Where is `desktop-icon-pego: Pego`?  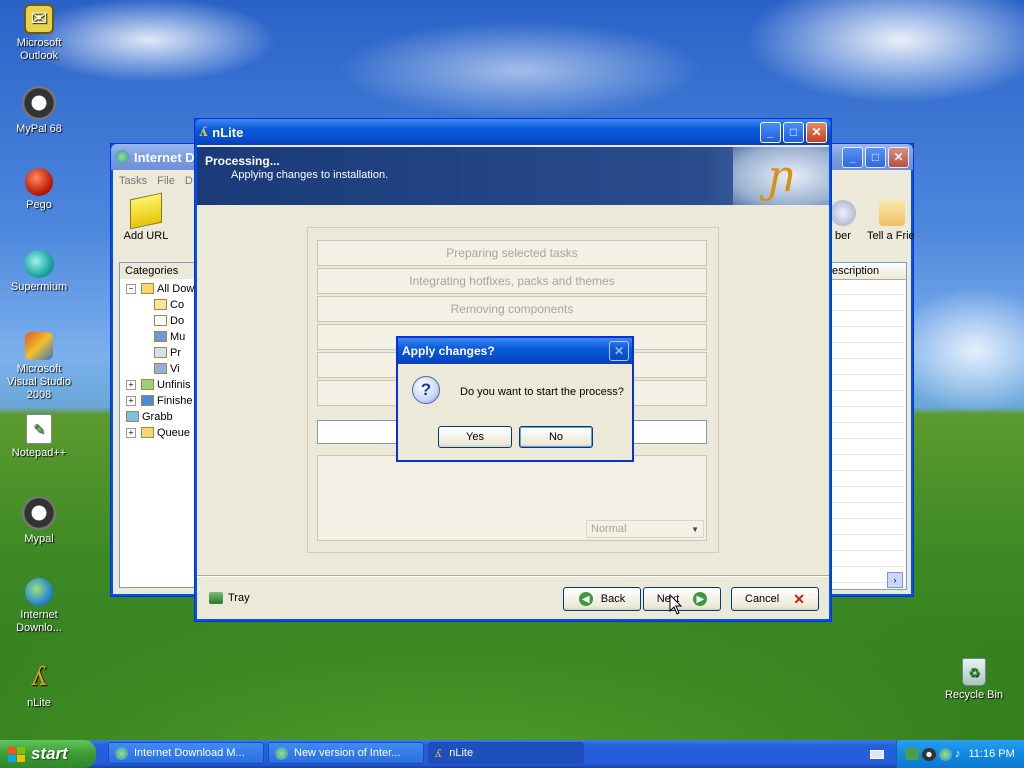
desktop-icon-pego: Pego is located at coordinates (39, 190).